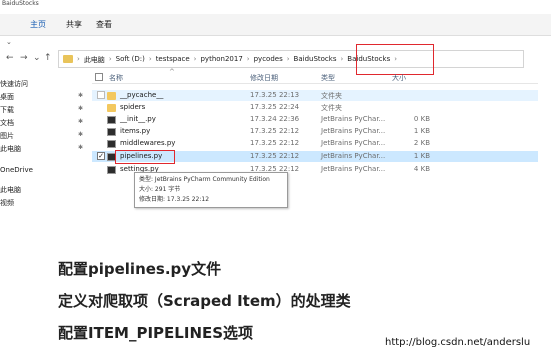 The image size is (551, 360). Describe the element at coordinates (204, 301) in the screenshot. I see `note-define-processing-class: 定义对爬取项（Scraped Item）的处理类` at that location.